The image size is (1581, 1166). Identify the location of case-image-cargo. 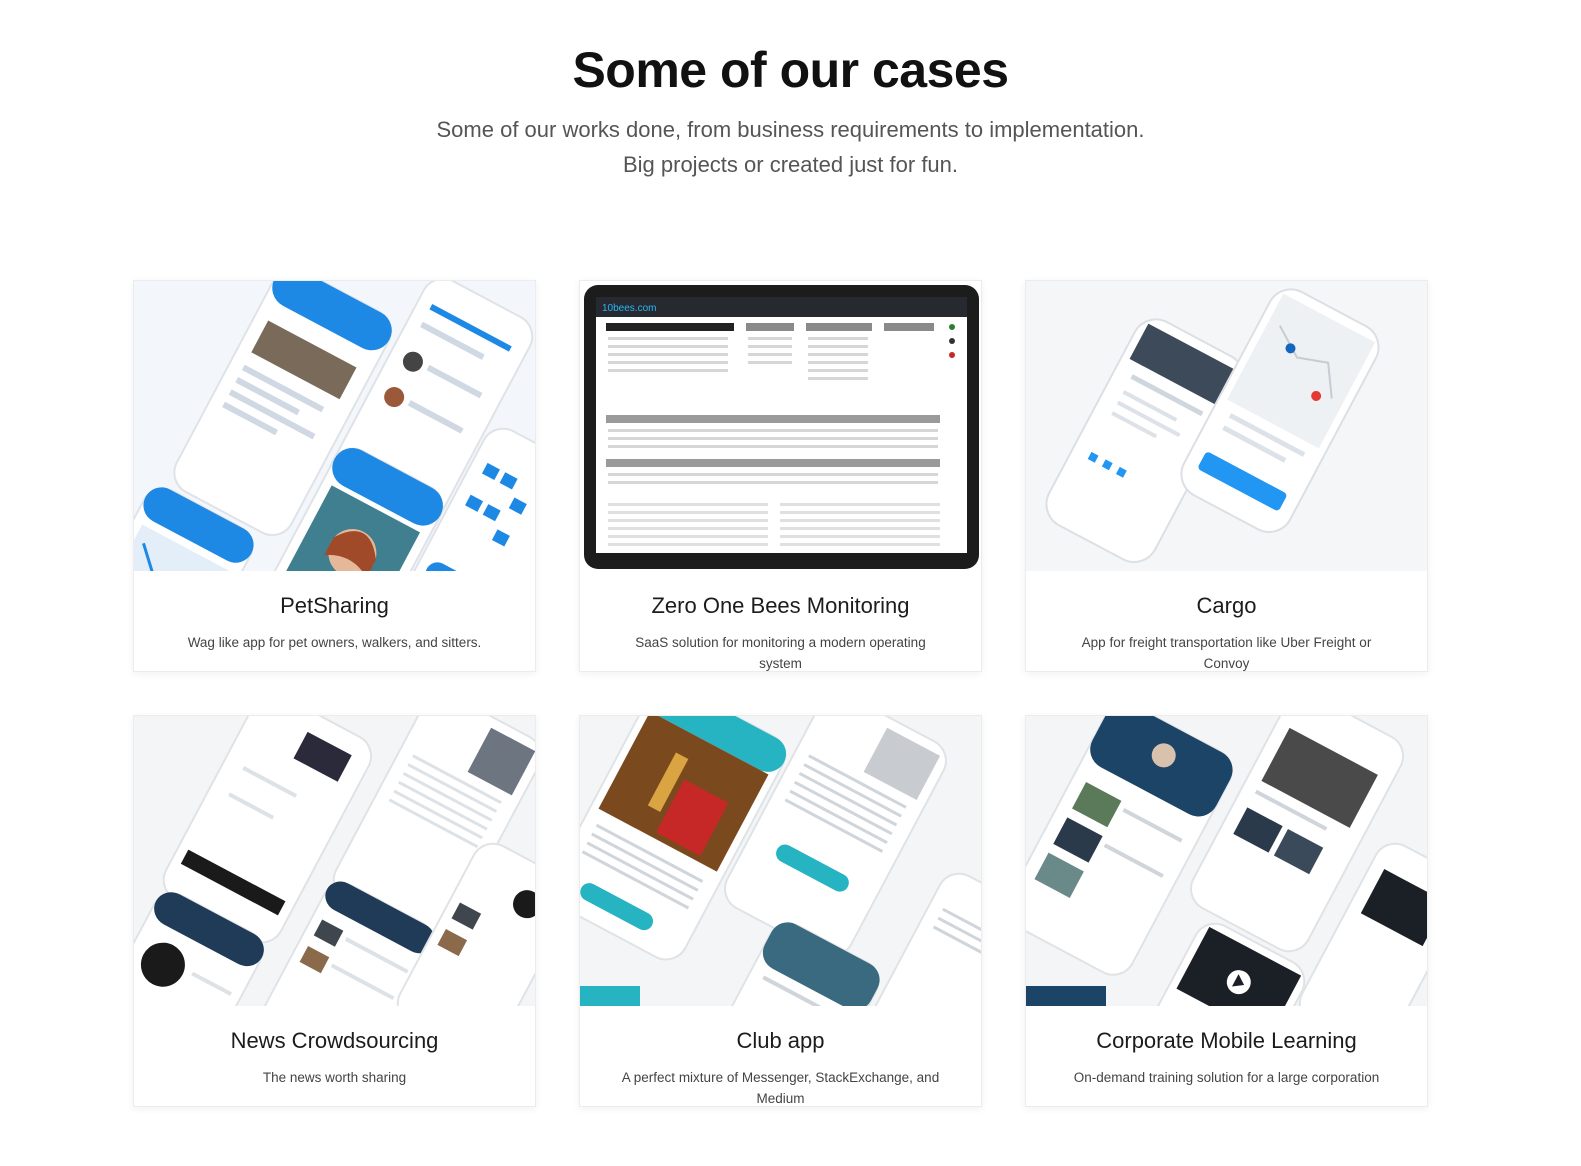
(1226, 426).